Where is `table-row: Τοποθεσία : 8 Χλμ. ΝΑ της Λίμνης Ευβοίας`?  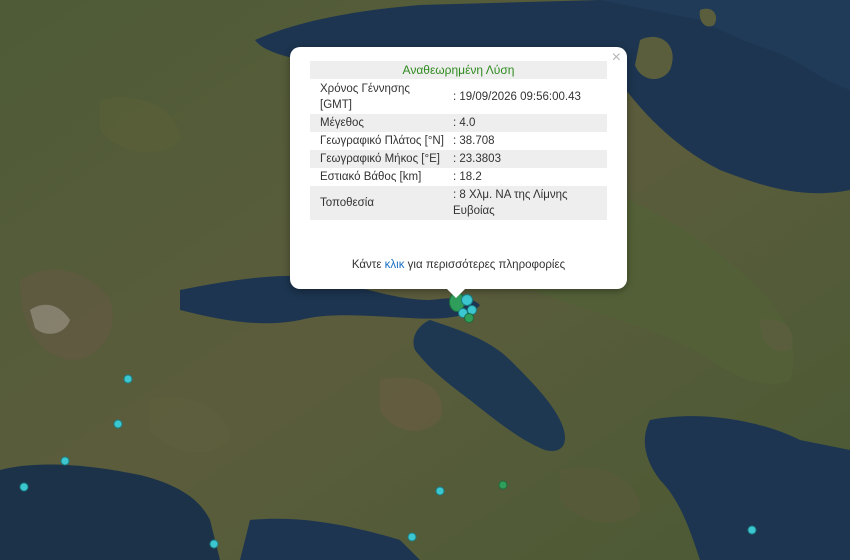 table-row: Τοποθεσία : 8 Χλμ. ΝΑ της Λίμνης Ευβοίας is located at coordinates (458, 203).